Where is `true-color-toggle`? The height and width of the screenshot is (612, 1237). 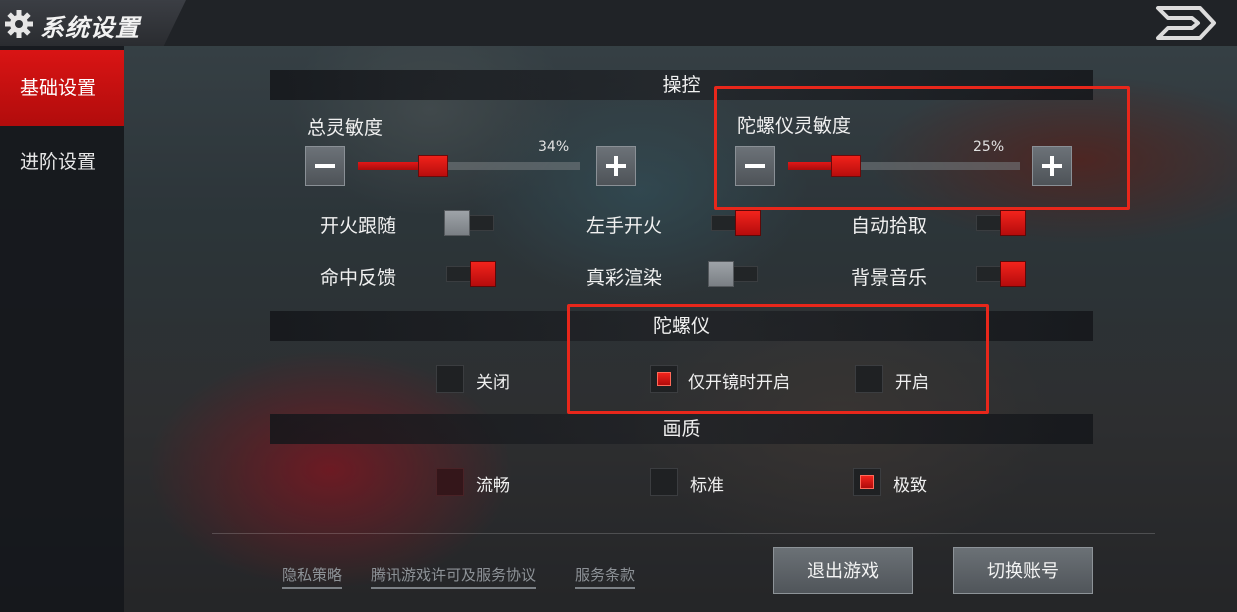 true-color-toggle is located at coordinates (733, 274).